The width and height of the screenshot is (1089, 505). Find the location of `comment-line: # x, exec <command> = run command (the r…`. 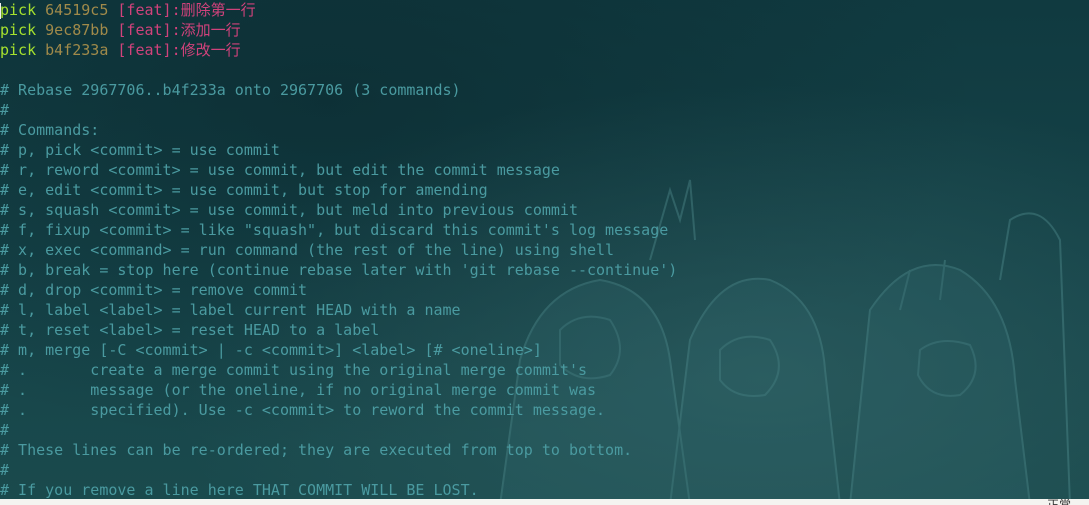

comment-line: # x, exec <command> = run command (the r… is located at coordinates (544, 250).